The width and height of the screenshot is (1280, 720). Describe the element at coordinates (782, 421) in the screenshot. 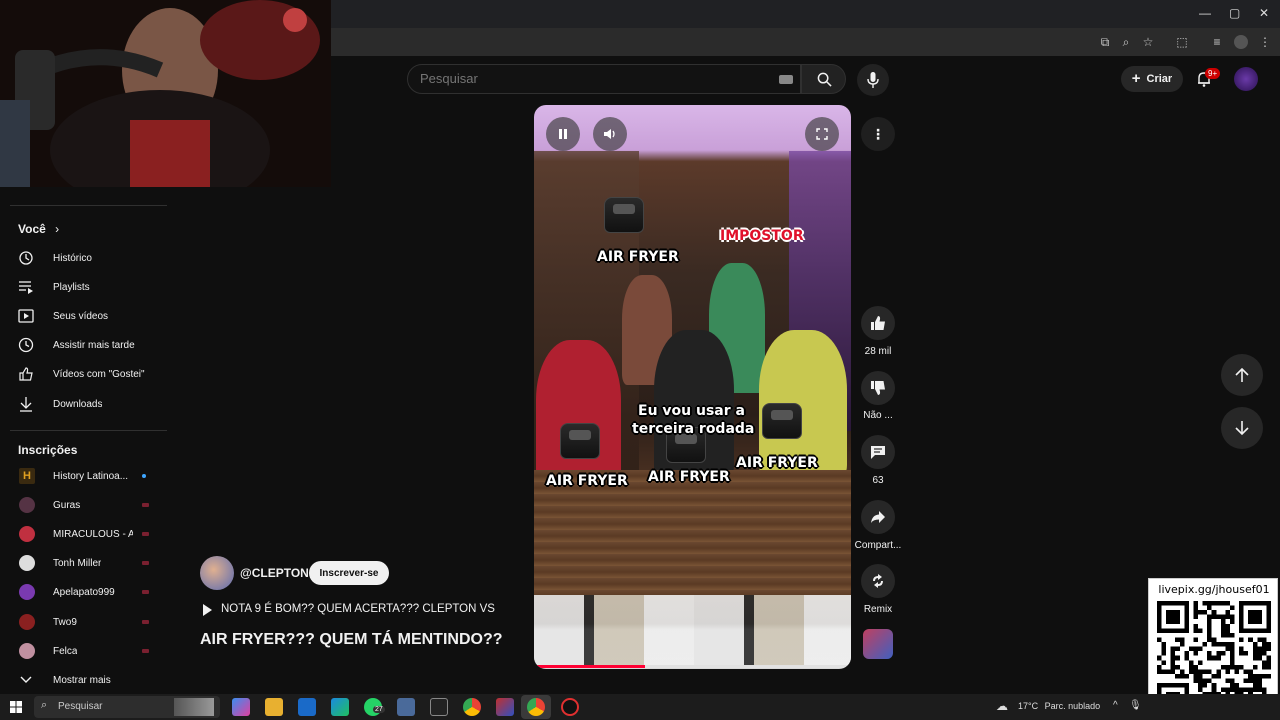

I see `air-fryer-image` at that location.